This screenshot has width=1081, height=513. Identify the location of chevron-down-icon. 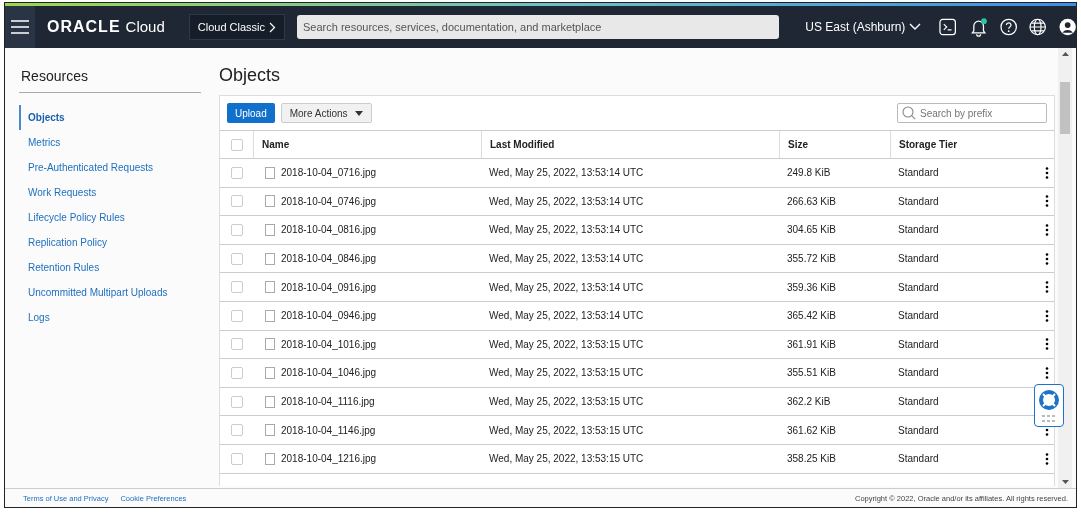
(915, 27).